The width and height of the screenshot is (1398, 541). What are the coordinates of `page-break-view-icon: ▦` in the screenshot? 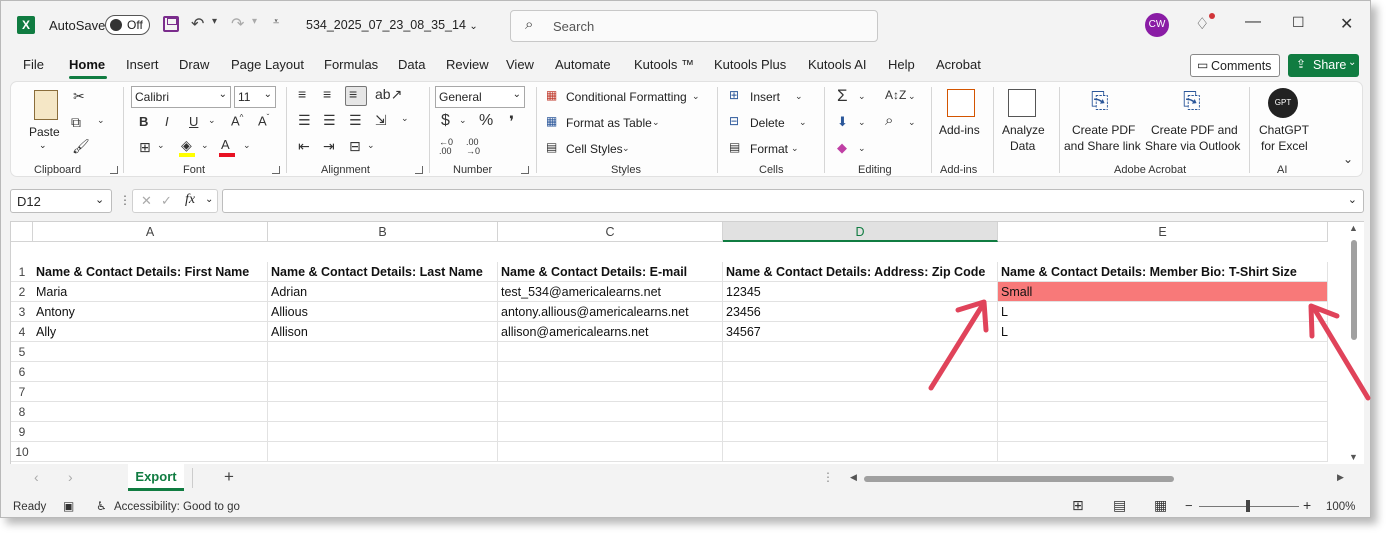 It's located at (1160, 505).